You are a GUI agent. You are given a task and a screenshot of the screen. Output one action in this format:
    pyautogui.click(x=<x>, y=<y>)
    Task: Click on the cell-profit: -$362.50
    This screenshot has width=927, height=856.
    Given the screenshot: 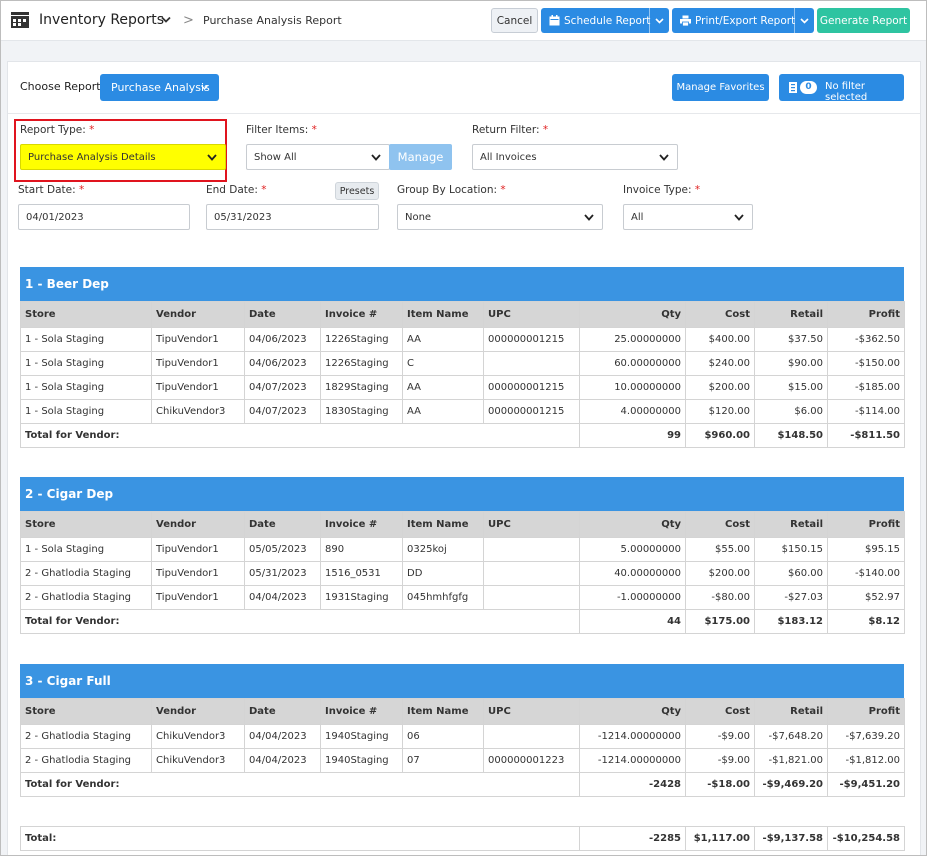 What is the action you would take?
    pyautogui.click(x=866, y=339)
    